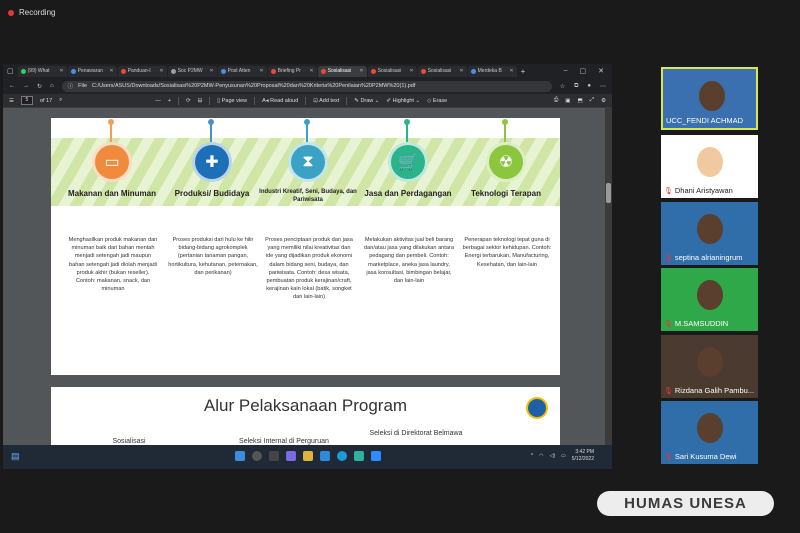  I want to click on add-text-label: Add text, so click(329, 100).